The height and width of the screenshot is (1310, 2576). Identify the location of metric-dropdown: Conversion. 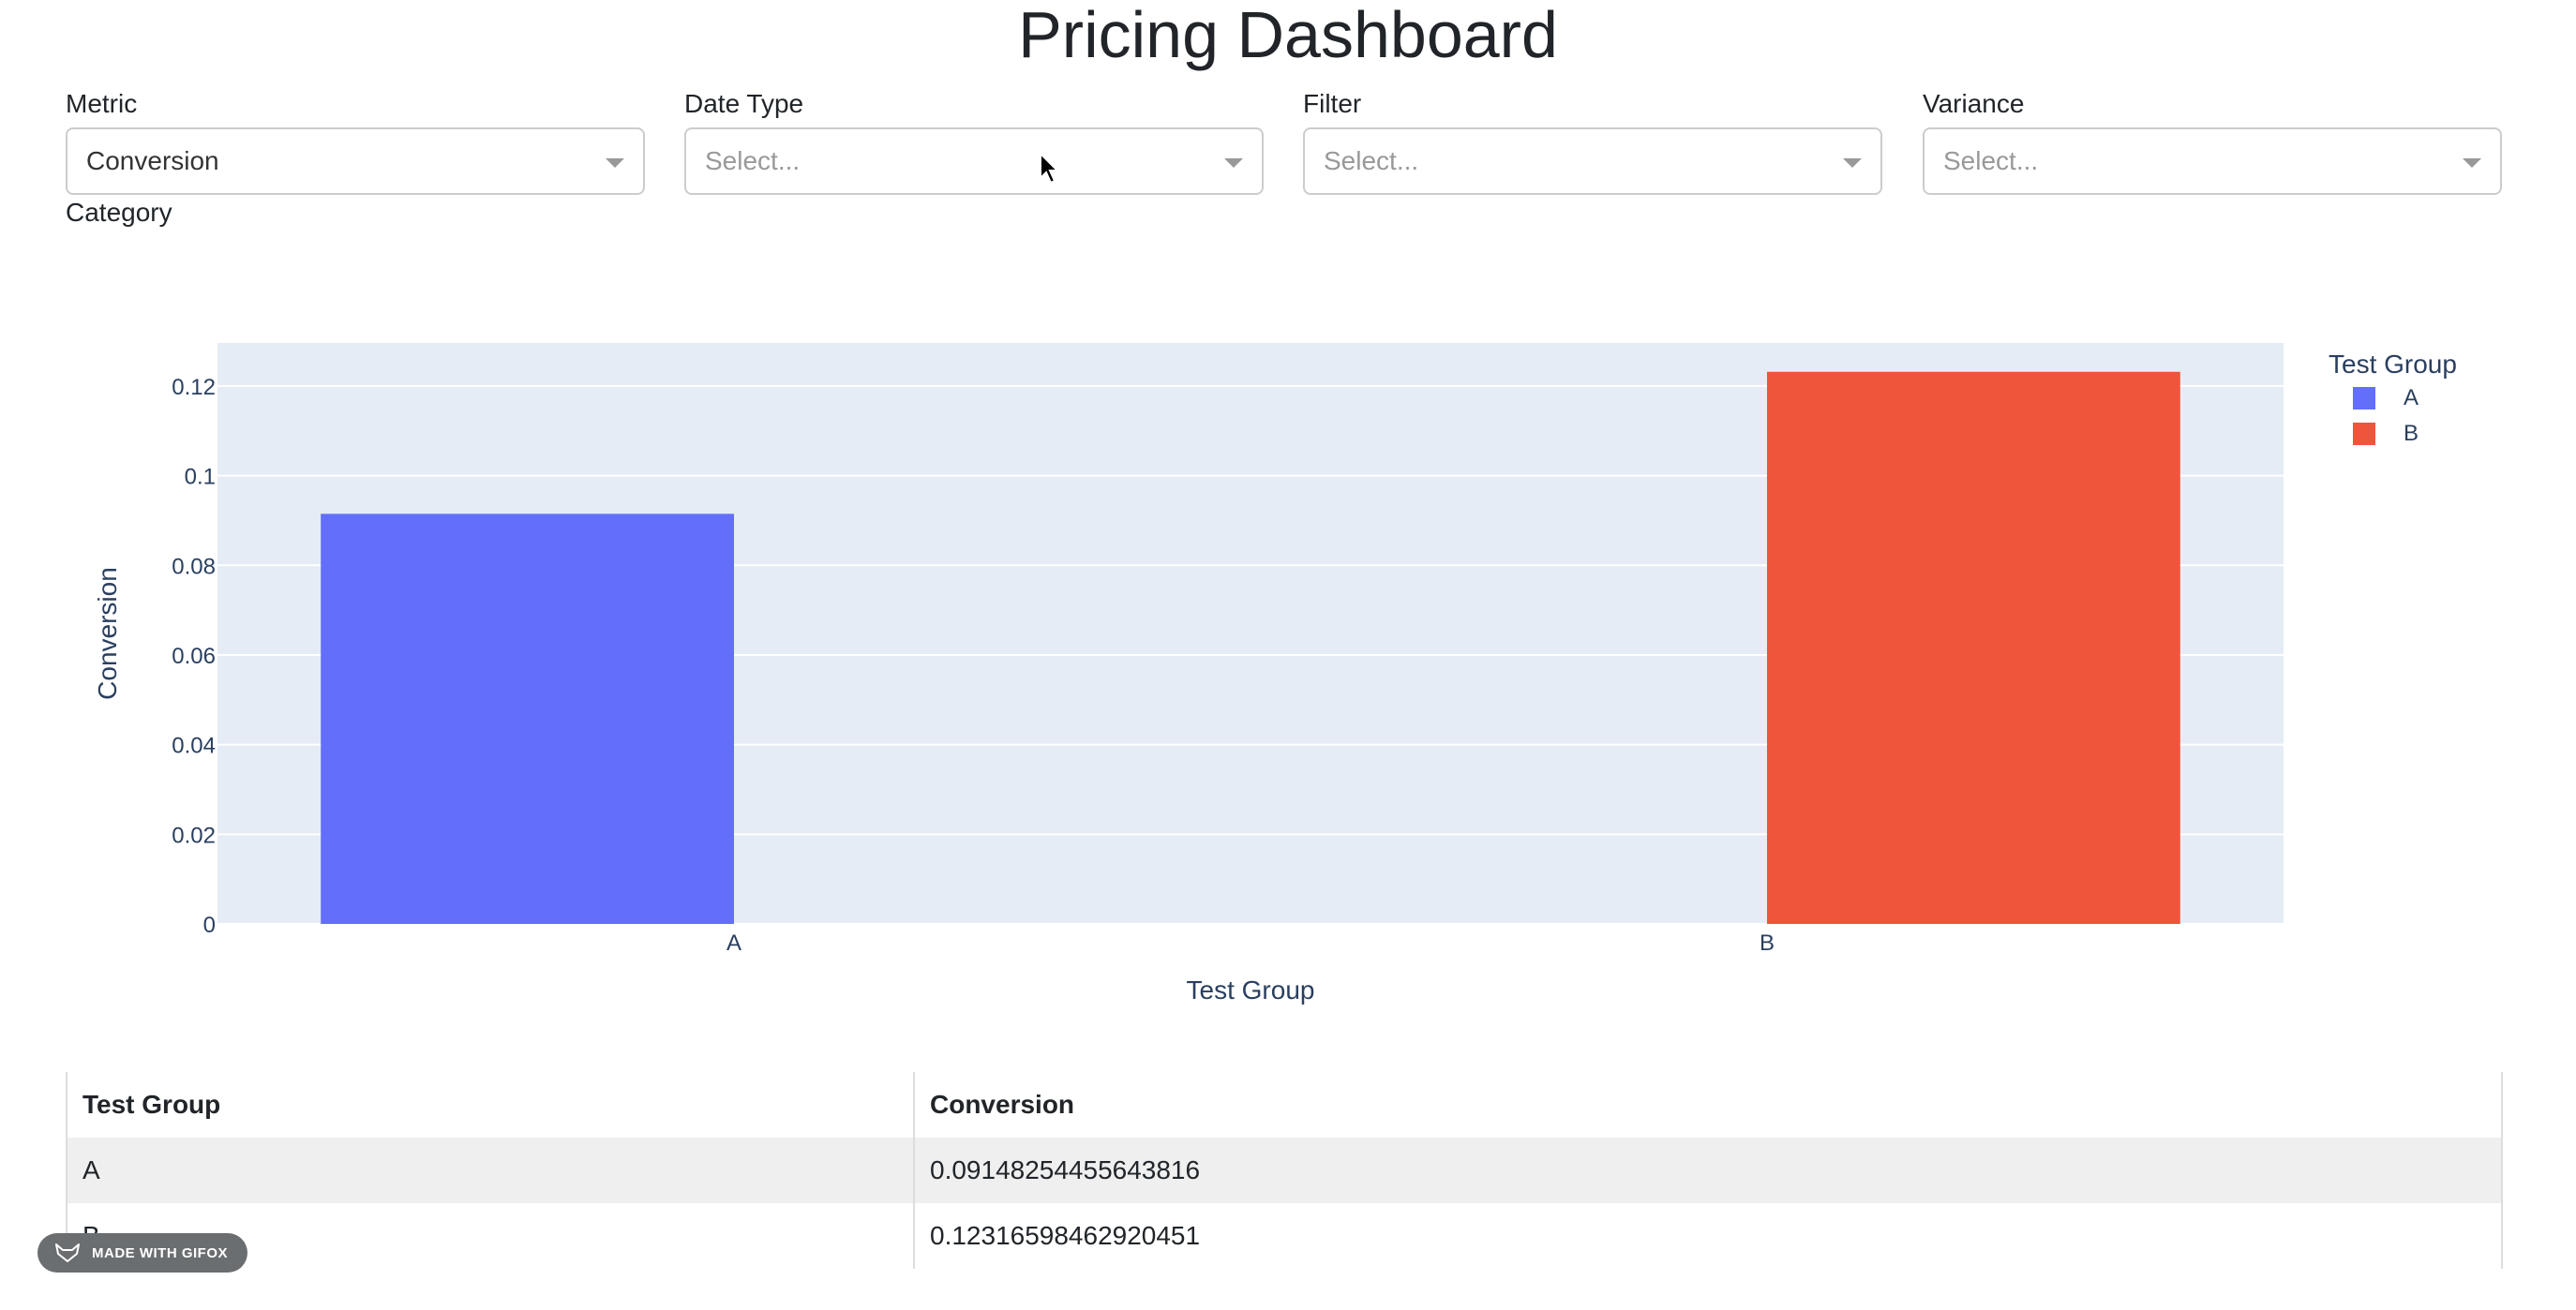
(355, 161).